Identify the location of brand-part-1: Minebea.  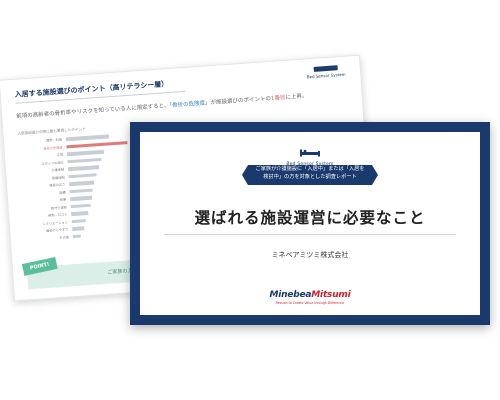
(290, 295).